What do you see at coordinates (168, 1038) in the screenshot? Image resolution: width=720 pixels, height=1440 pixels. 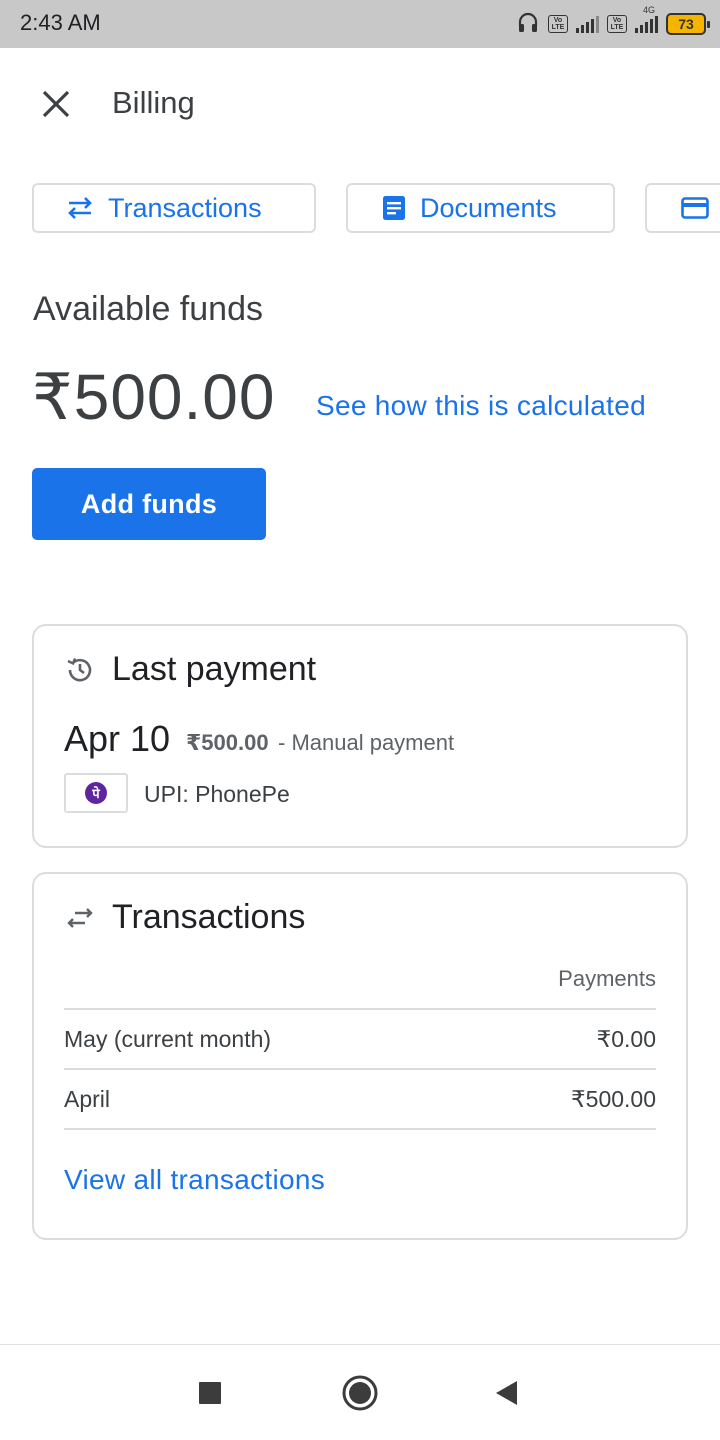 I see `transaction-period: May (current month)` at bounding box center [168, 1038].